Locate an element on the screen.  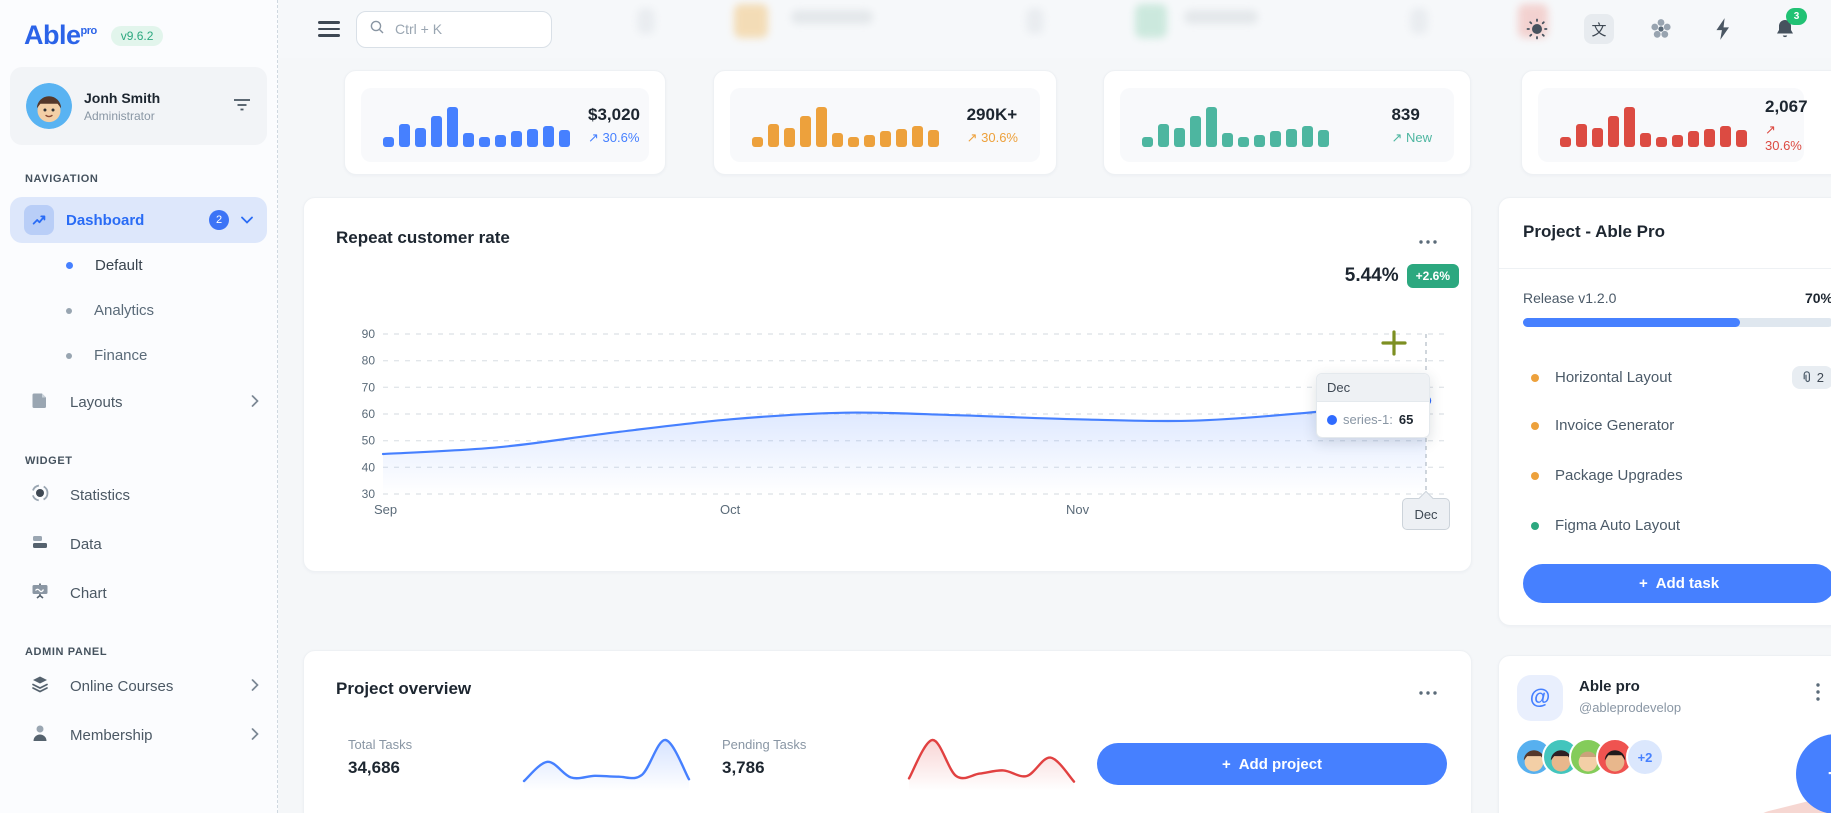
more-avatars-badge: +2 is located at coordinates (1645, 757).